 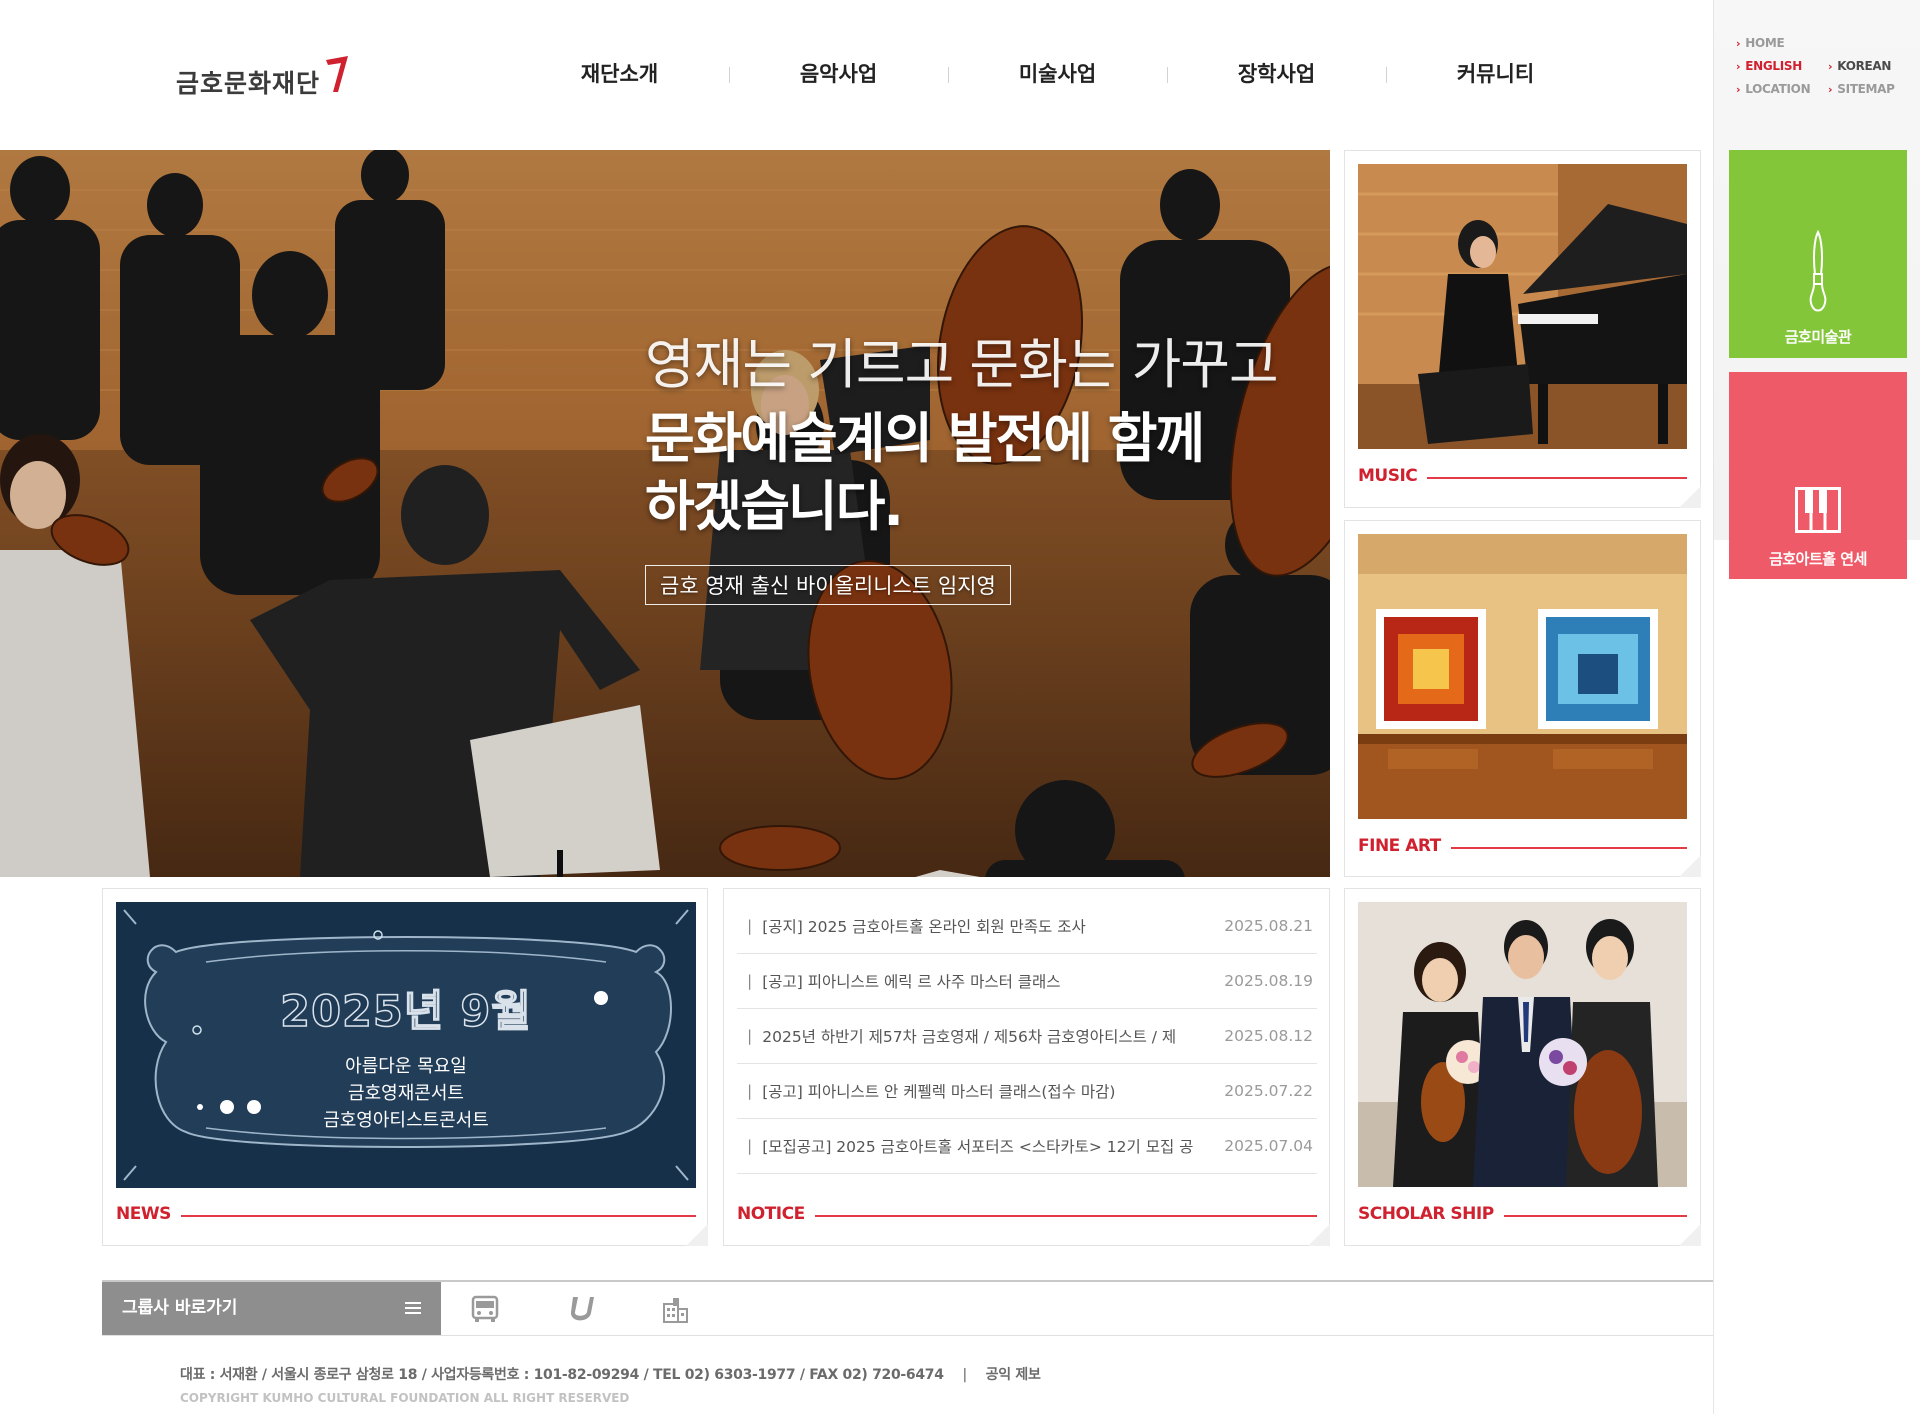 I want to click on main-navigation: 재단소개 음악사업 미술사업 장학사업 커뮤니티, so click(x=1060, y=74).